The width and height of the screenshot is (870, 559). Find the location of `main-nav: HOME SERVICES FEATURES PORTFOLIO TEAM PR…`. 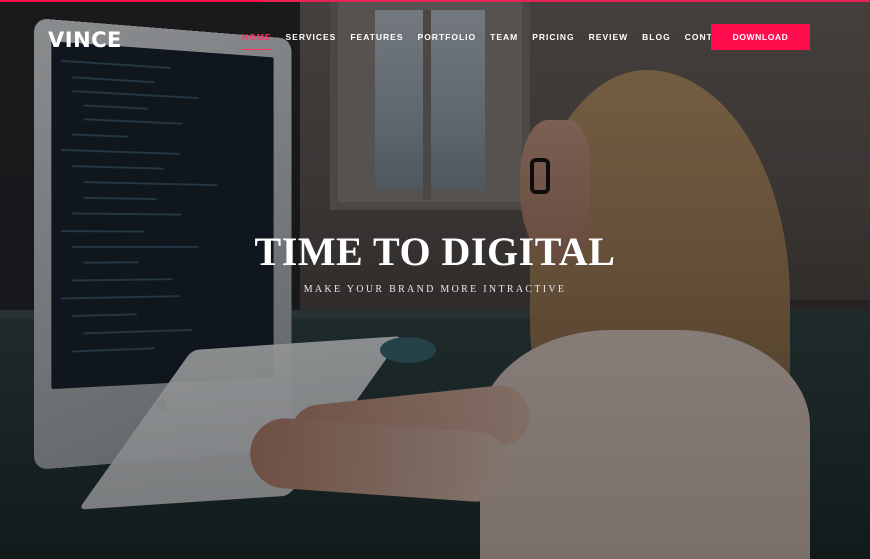

main-nav: HOME SERVICES FEATURES PORTFOLIO TEAM PR… is located at coordinates (494, 41).